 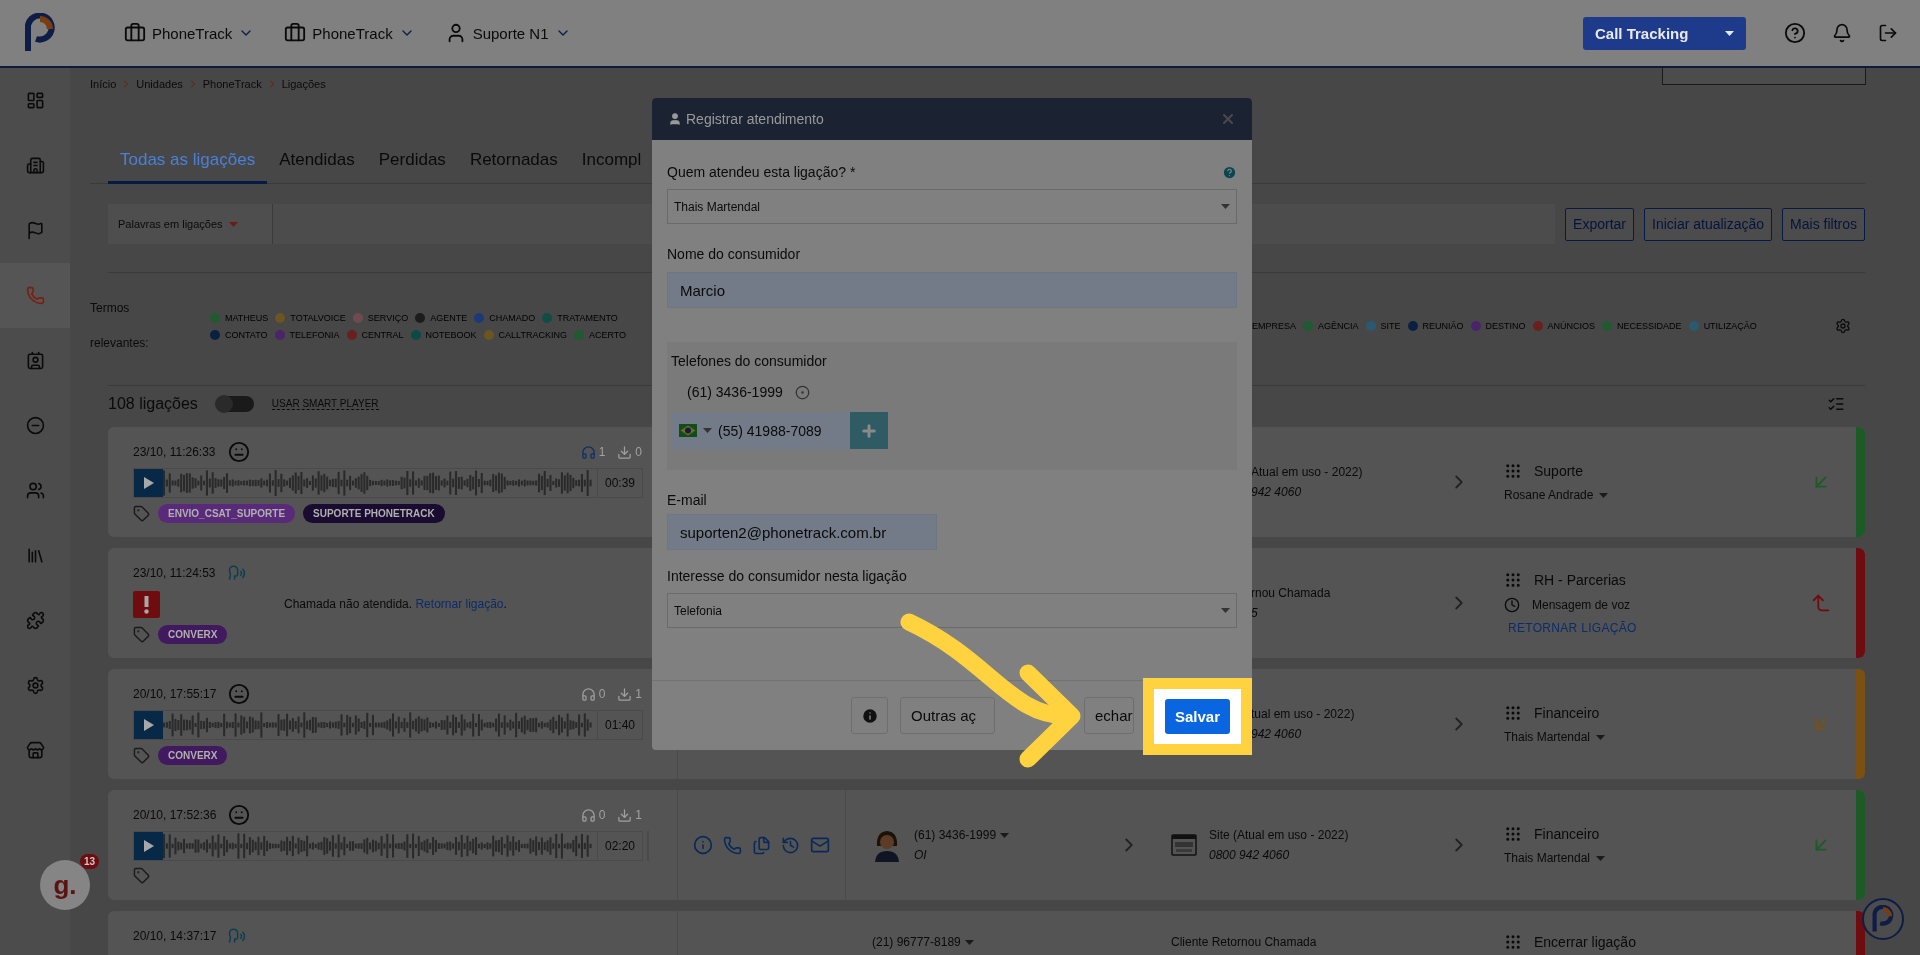 I want to click on source-number: 0800 942 4060, so click(x=1250, y=855).